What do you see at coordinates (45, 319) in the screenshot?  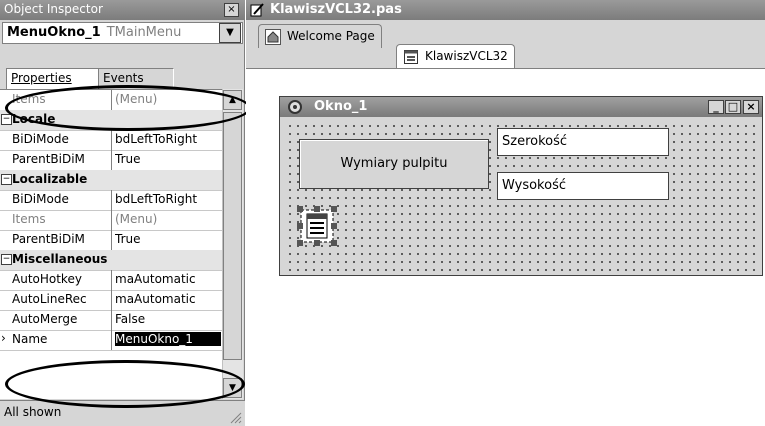 I see `property-name: AutoMerge` at bounding box center [45, 319].